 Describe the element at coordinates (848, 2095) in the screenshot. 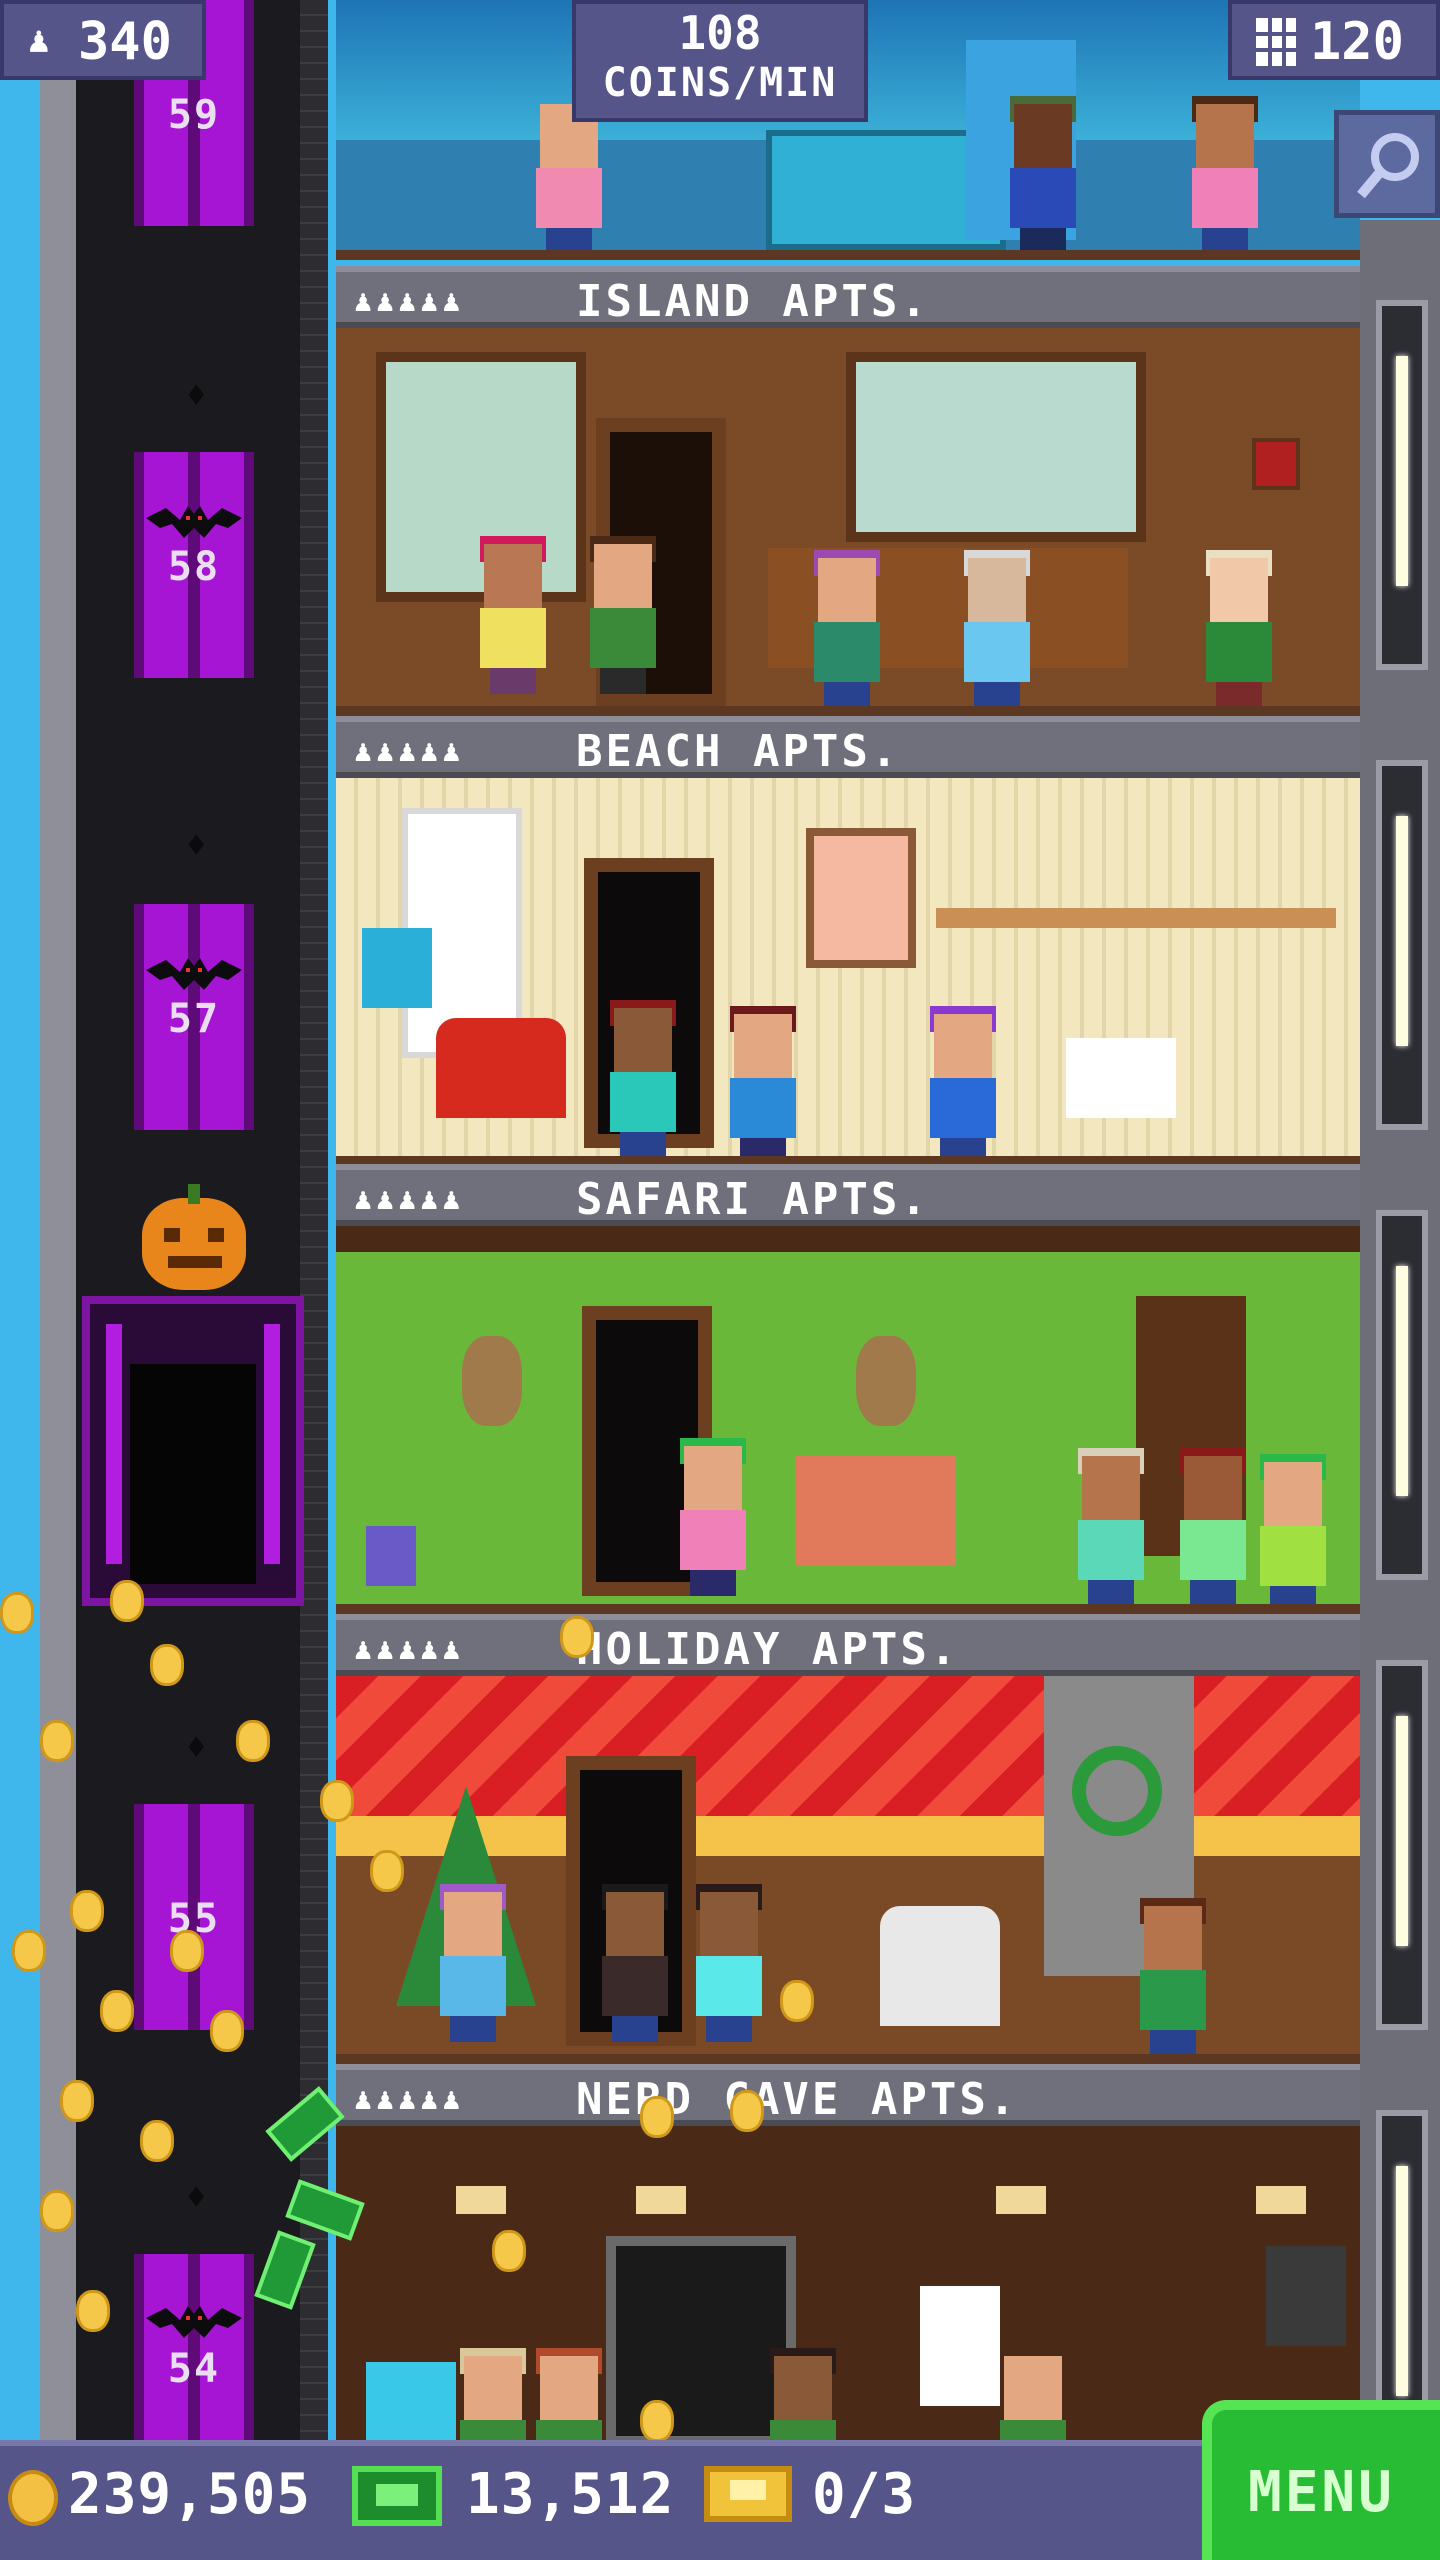

I see `floor-label-nerd-cave: ♟♟♟♟♟ NERD CAVE APTS.` at that location.